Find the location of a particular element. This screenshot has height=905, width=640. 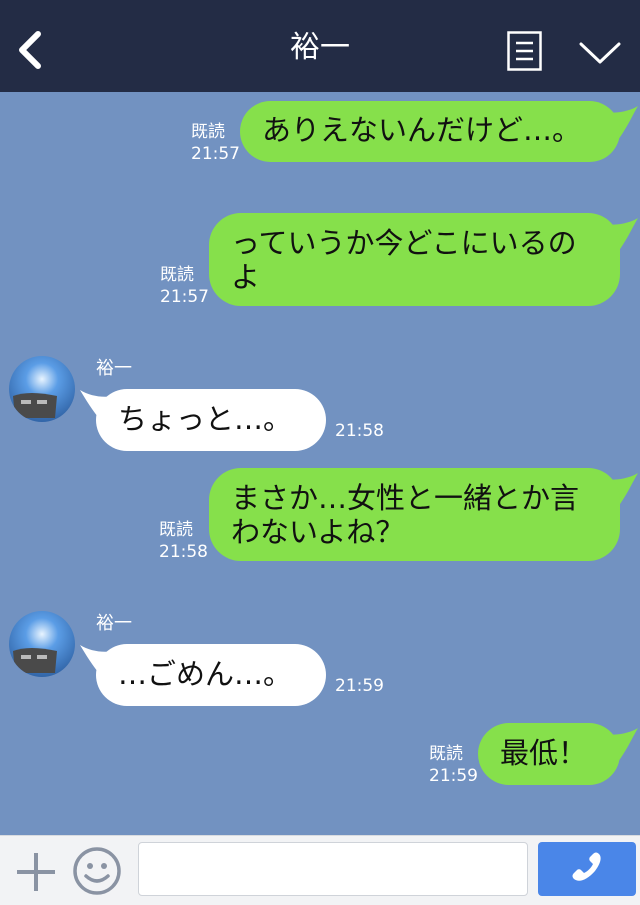

my-message-bubble: まさか…女性と一緒とか言 わないよね？ is located at coordinates (414, 514).